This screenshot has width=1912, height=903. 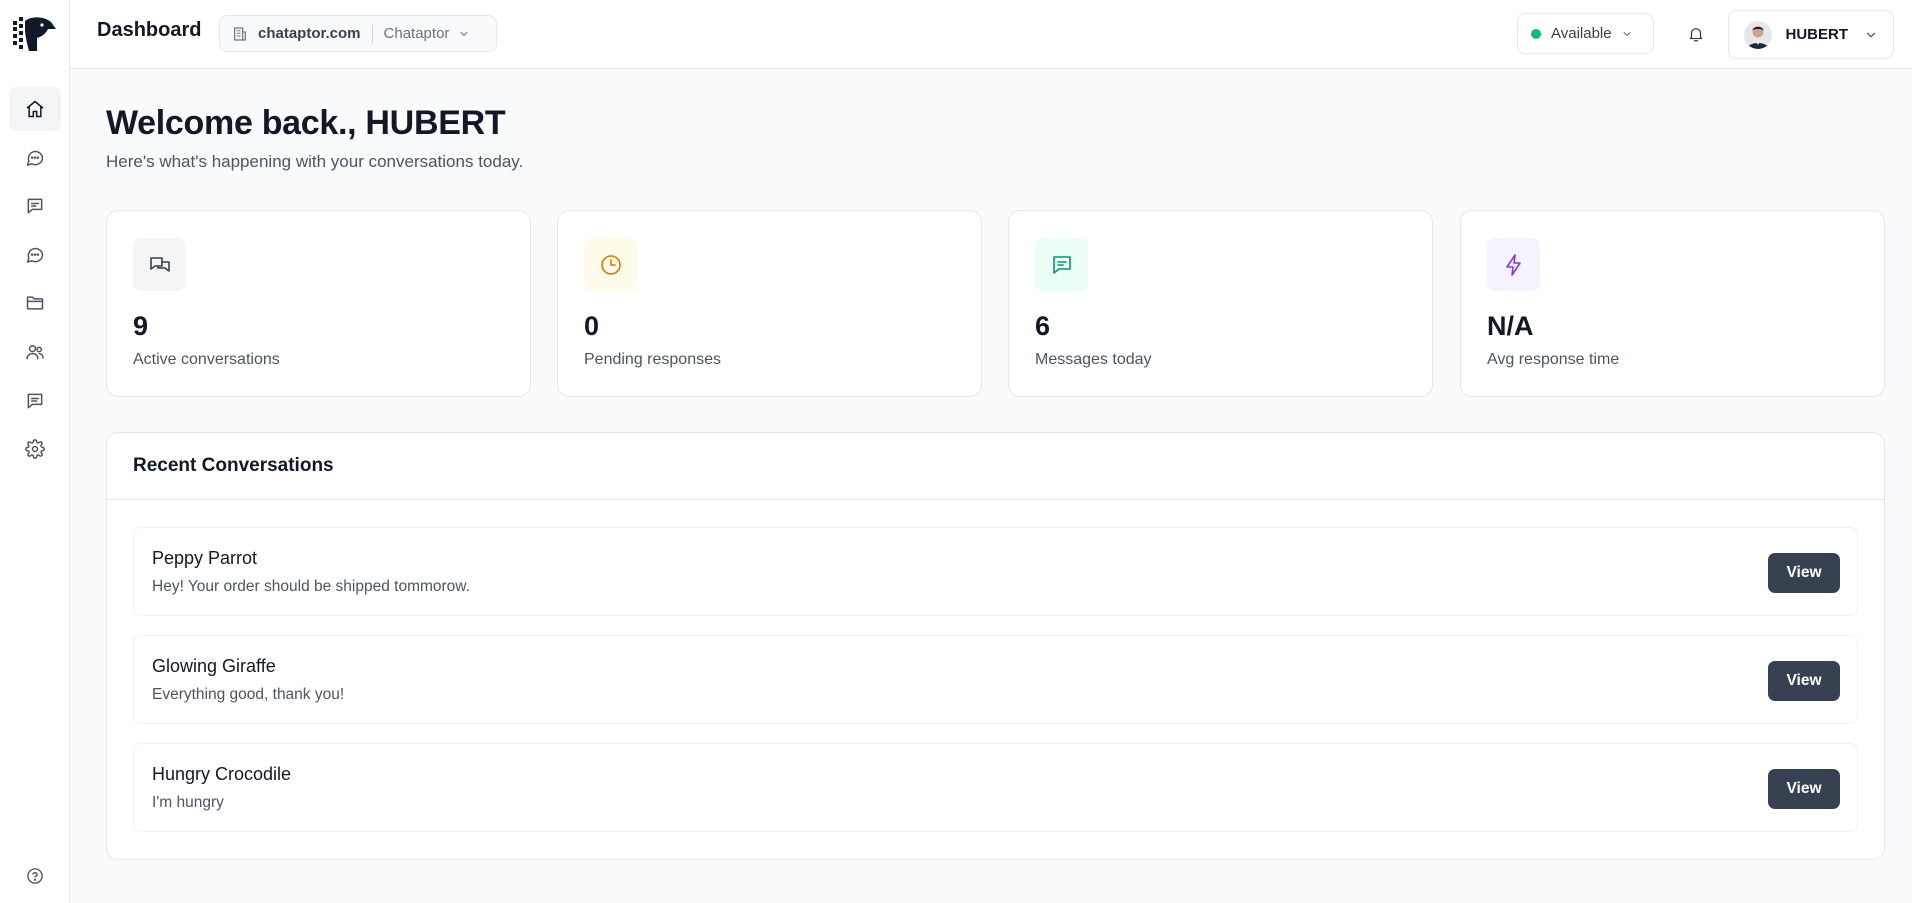 What do you see at coordinates (1758, 34) in the screenshot?
I see `avatar` at bounding box center [1758, 34].